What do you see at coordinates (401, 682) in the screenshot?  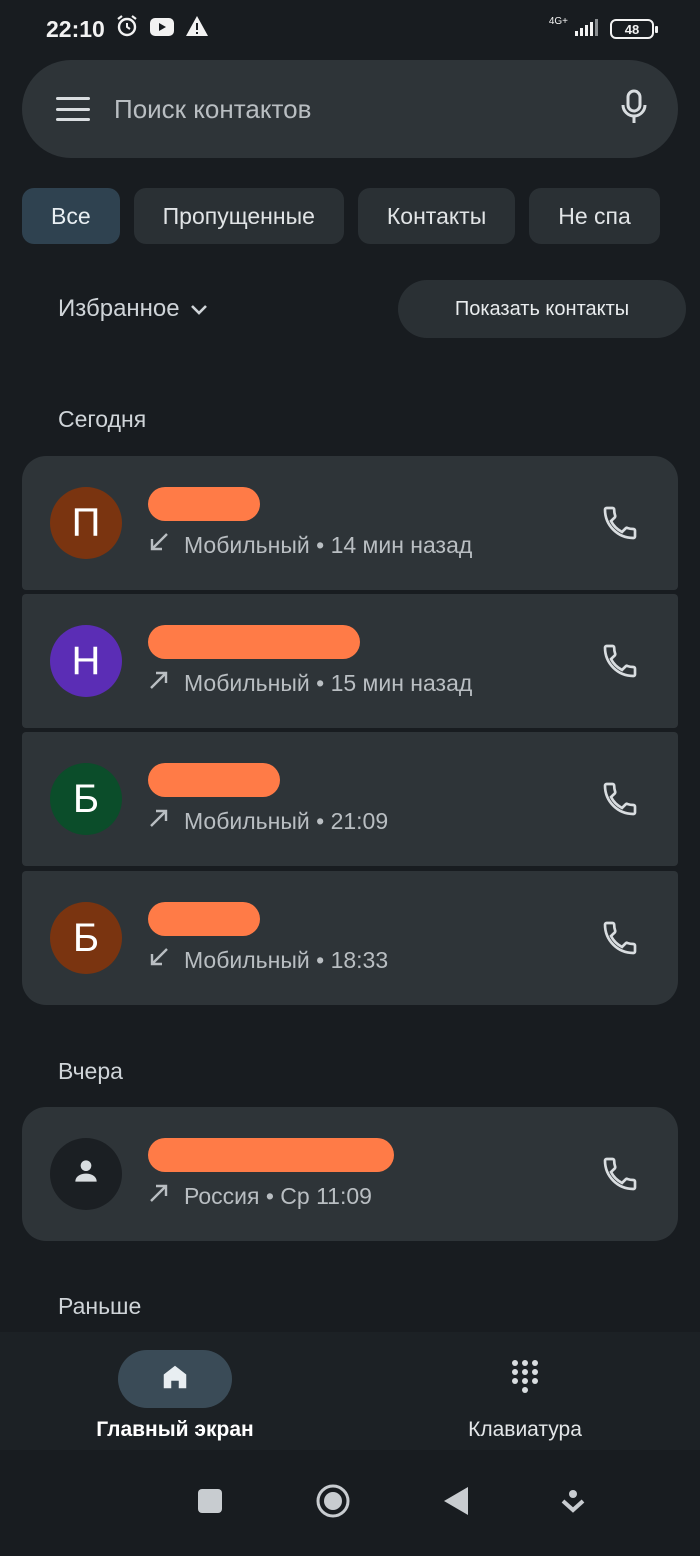 I see `call-time: 15 мин назад` at bounding box center [401, 682].